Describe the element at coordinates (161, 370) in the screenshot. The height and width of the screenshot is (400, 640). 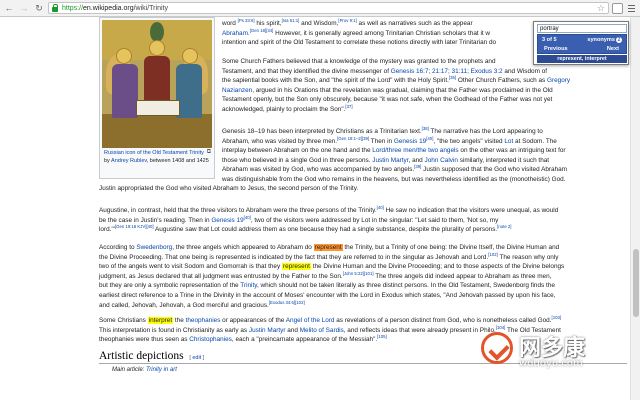
I see `main-article-link: Trinity in art` at that location.